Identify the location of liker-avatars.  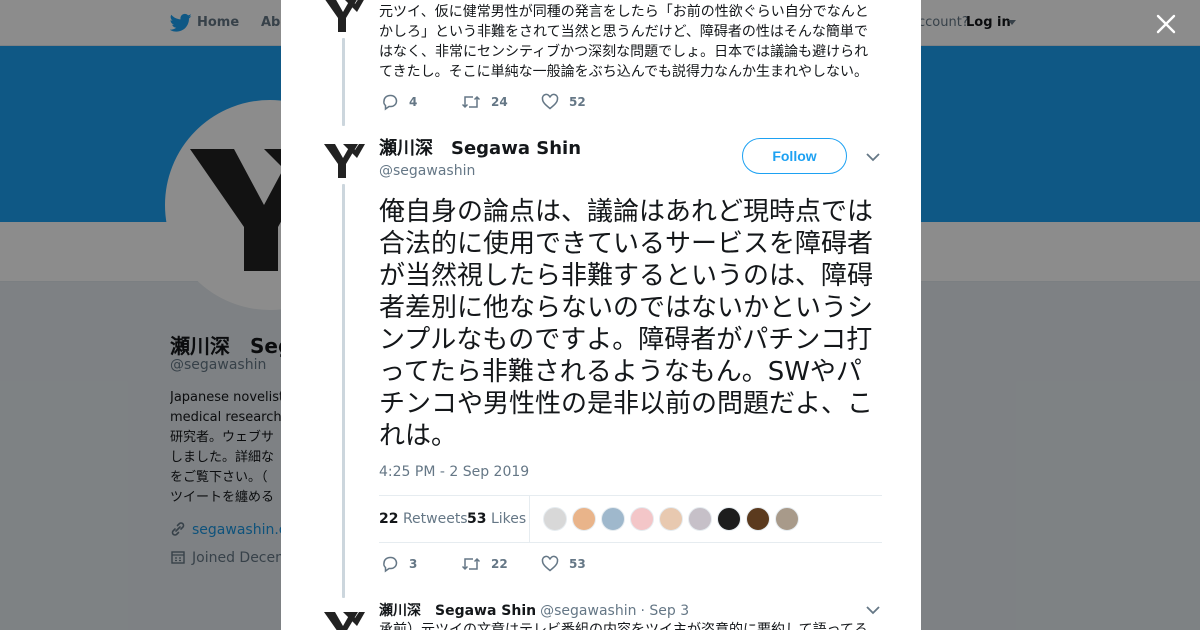
(673, 519).